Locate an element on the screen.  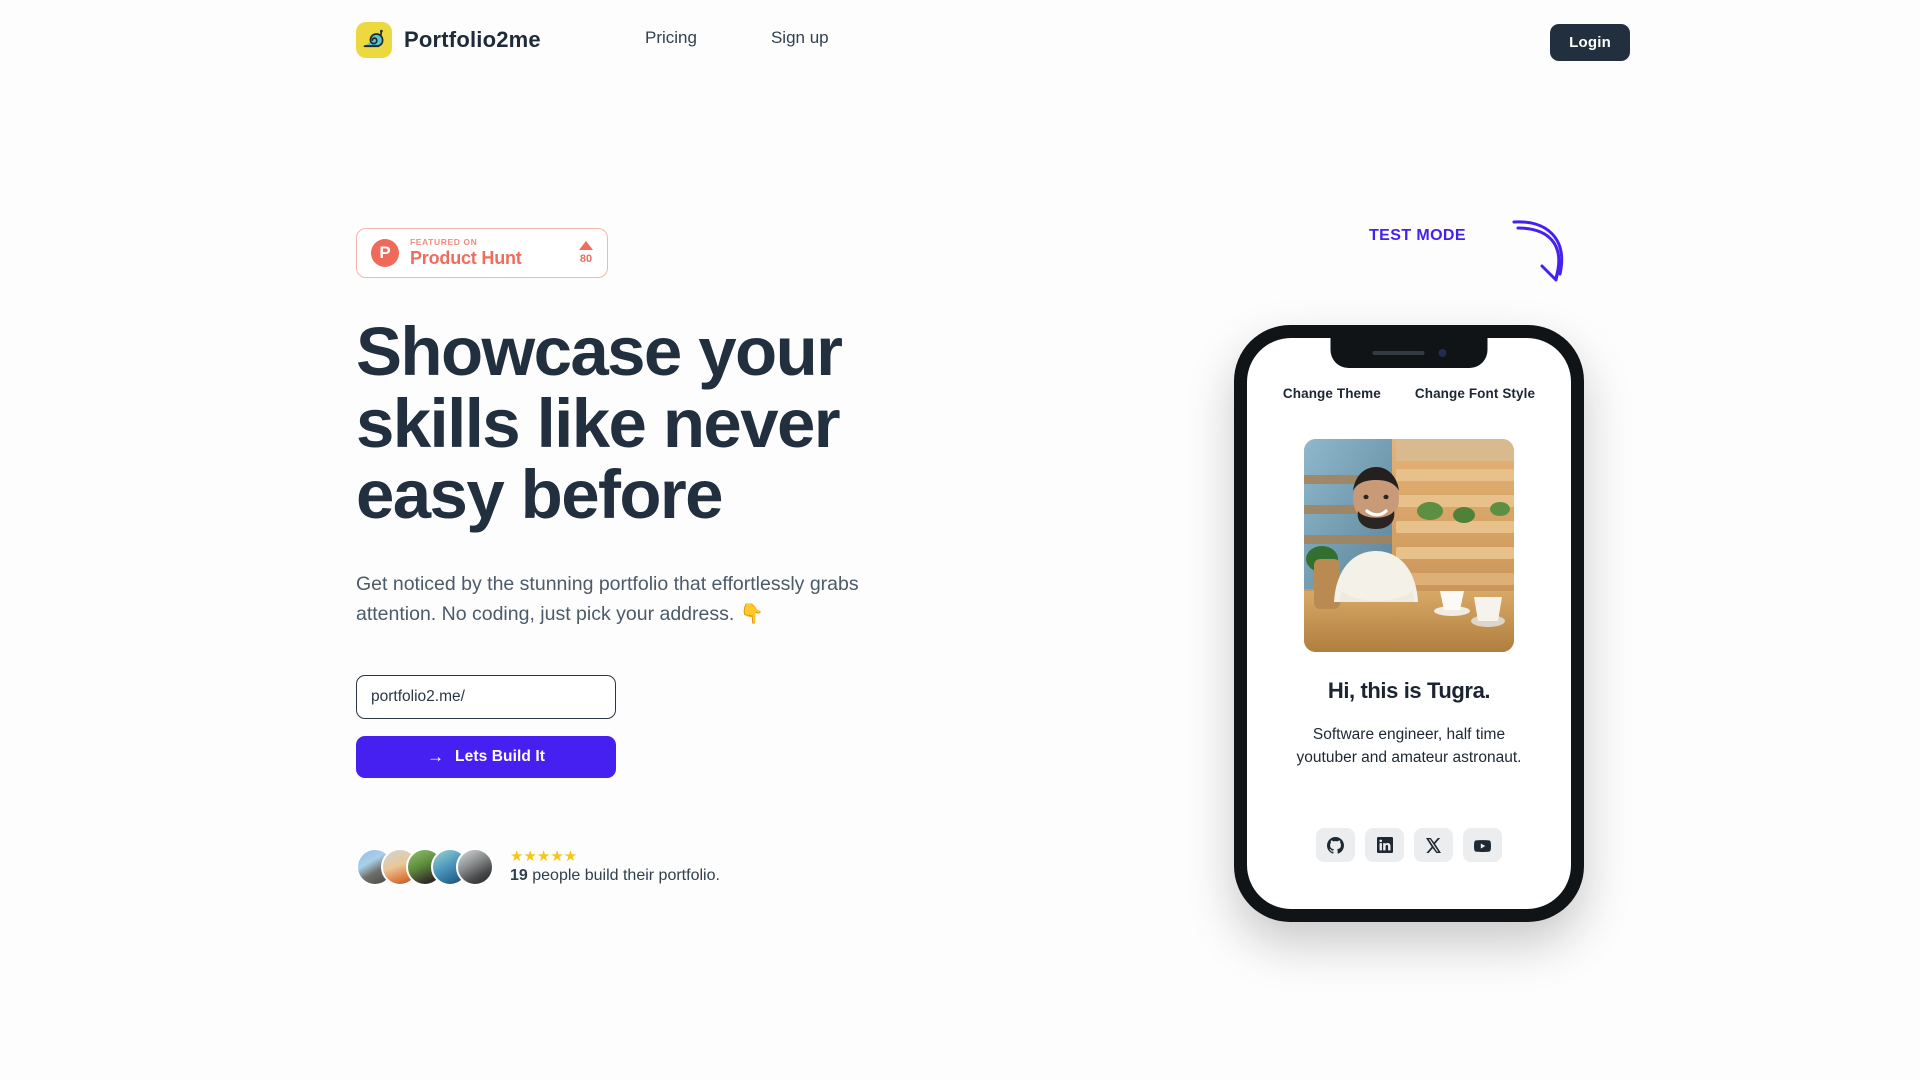
nav-link-signup: Sign up is located at coordinates (800, 38).